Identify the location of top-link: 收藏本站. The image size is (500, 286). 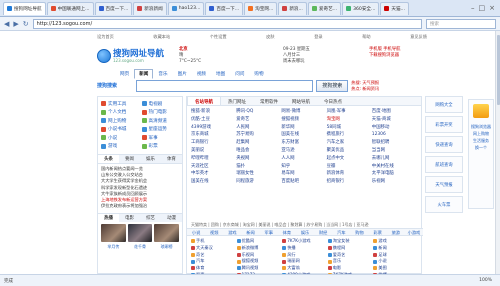
(161, 38).